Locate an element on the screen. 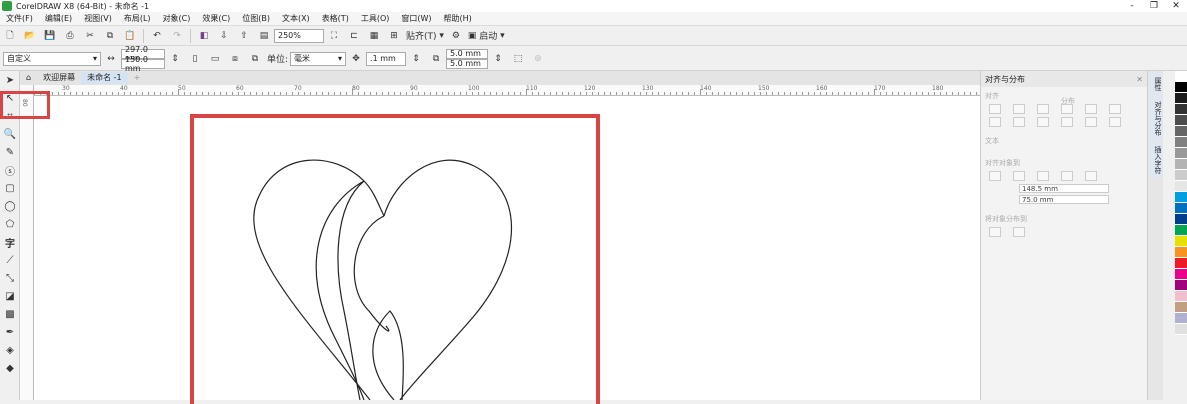 This screenshot has height=404, width=1187. side-tab-insert-character: 插入字符 is located at coordinates (1156, 160).